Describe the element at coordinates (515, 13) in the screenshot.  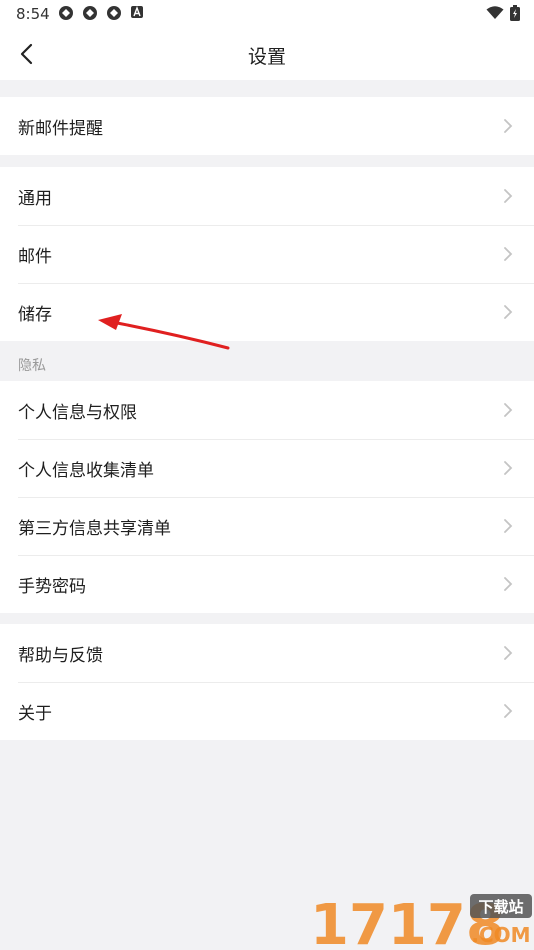
I see `battery-icon` at that location.